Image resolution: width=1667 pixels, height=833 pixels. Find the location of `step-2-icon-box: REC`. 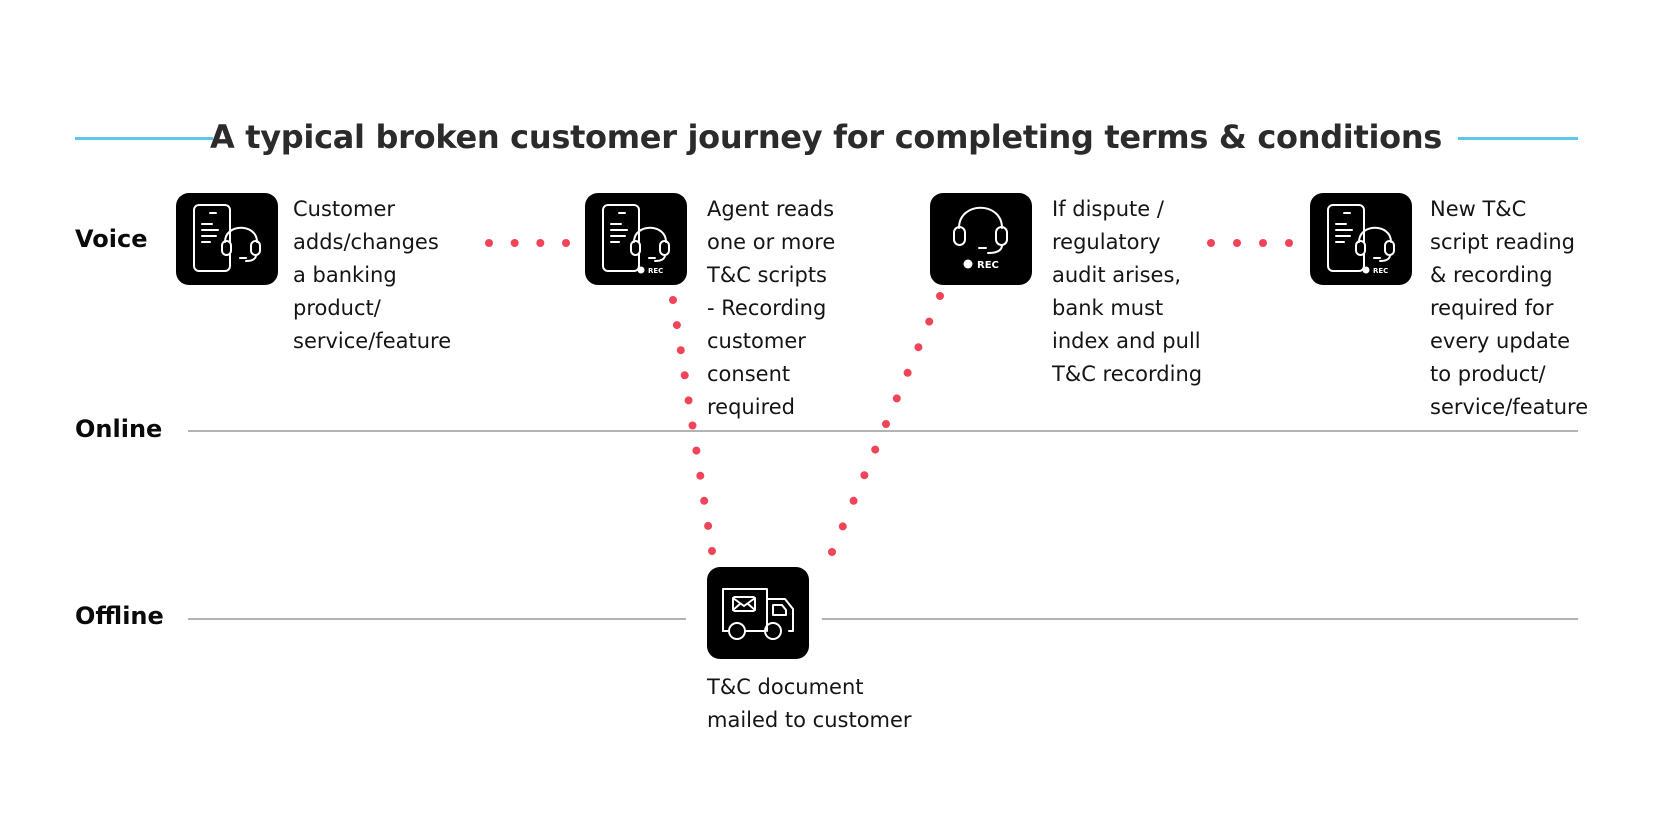

step-2-icon-box: REC is located at coordinates (636, 239).